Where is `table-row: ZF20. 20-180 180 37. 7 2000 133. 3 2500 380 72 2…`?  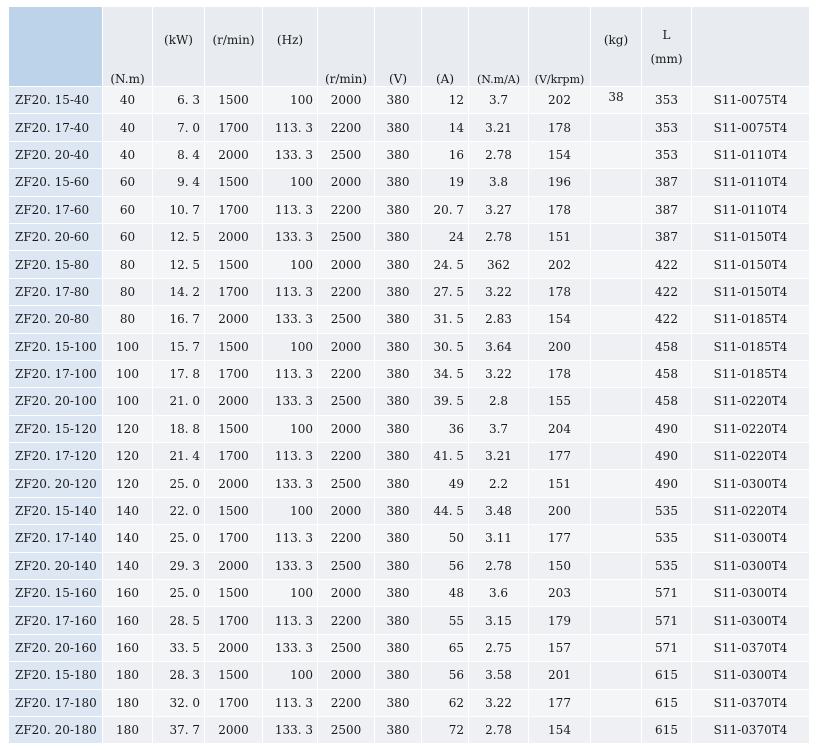 table-row: ZF20. 20-180 180 37. 7 2000 133. 3 2500 380 72 2… is located at coordinates (409, 730).